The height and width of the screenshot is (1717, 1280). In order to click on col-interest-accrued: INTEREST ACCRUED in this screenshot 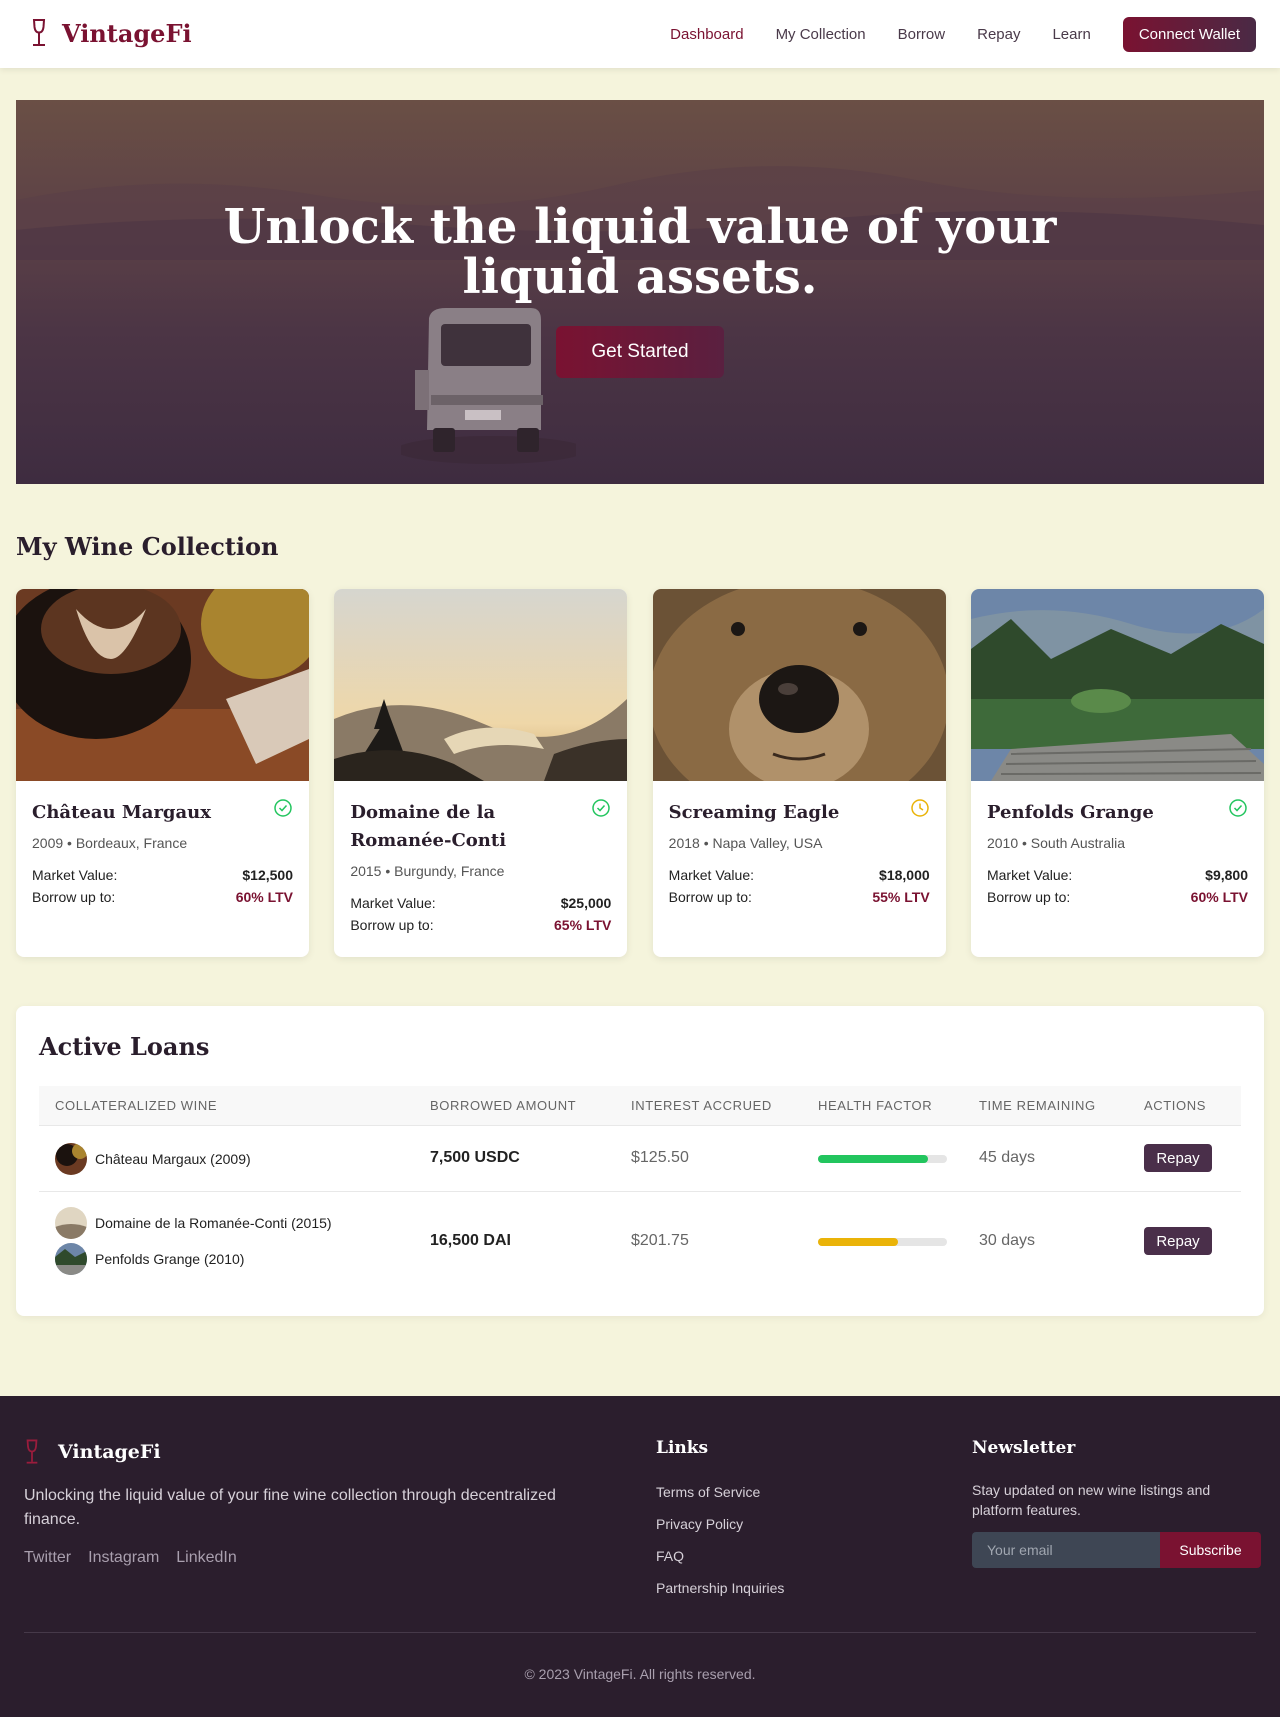, I will do `click(701, 1105)`.